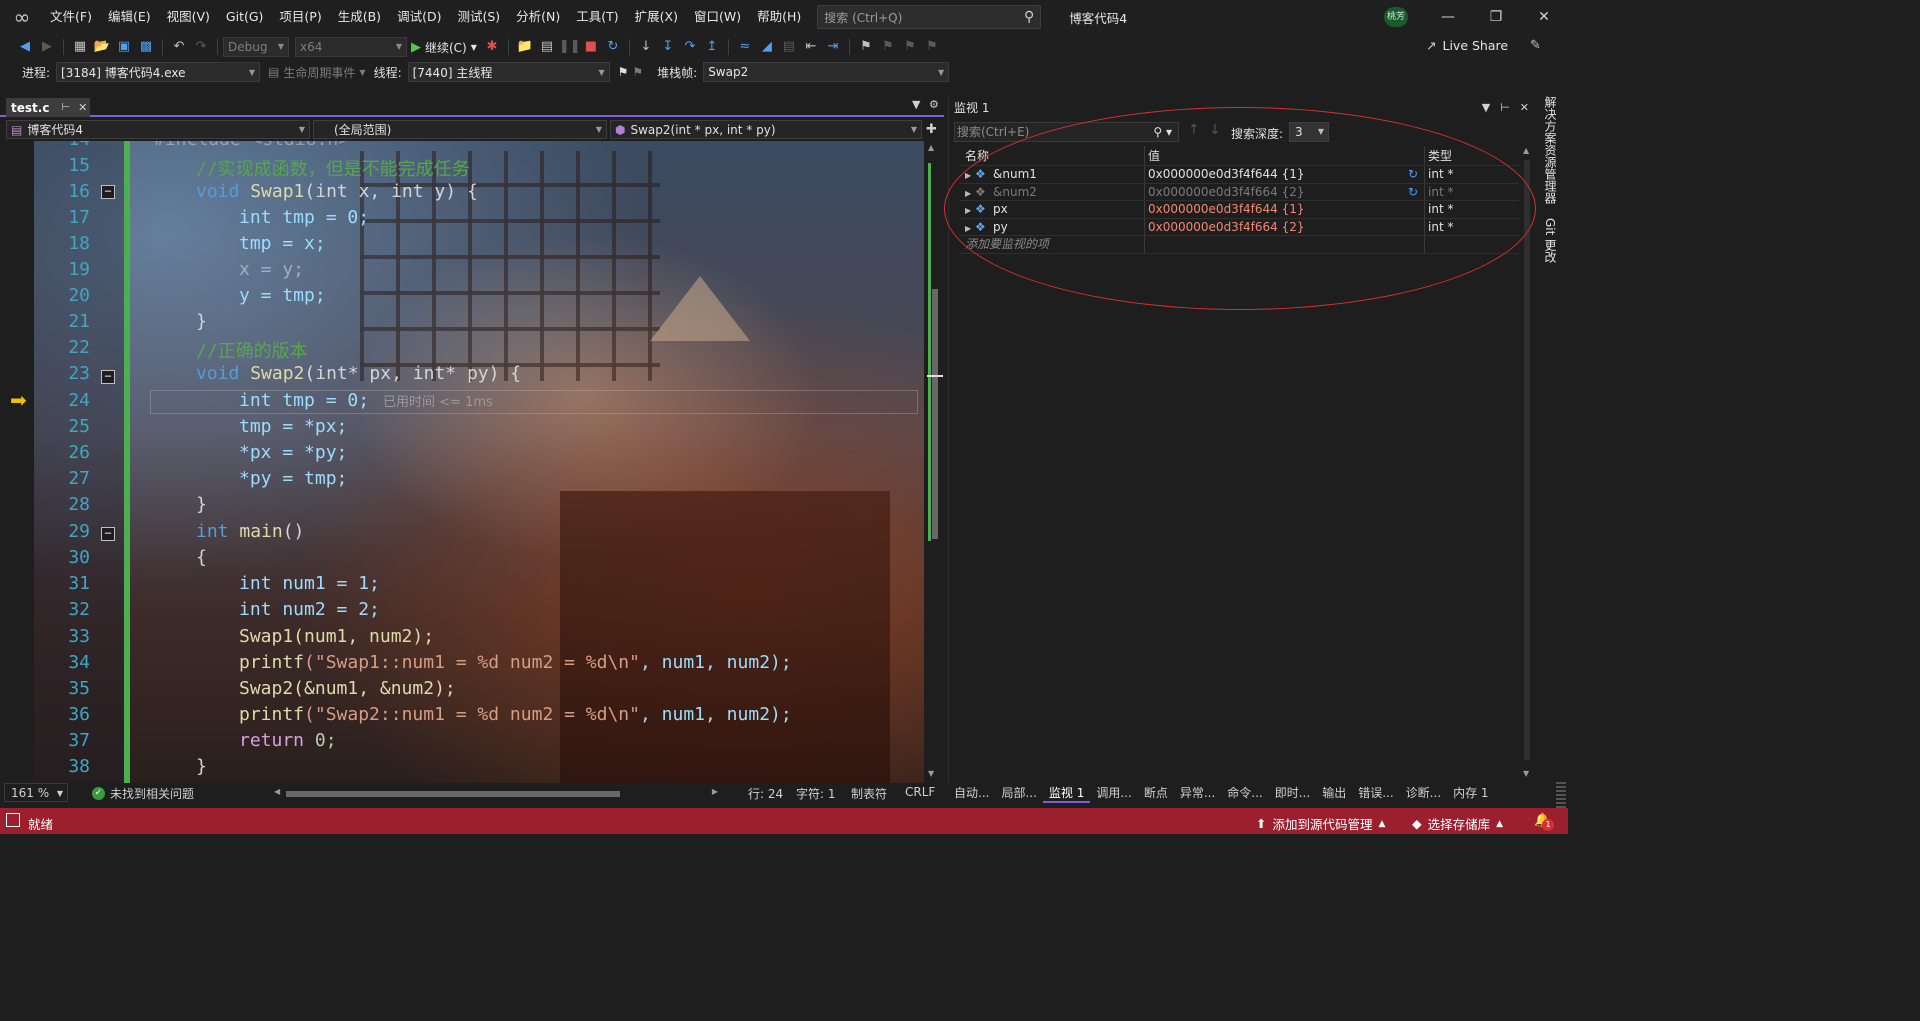 The height and width of the screenshot is (1021, 1920). Describe the element at coordinates (816, 793) in the screenshot. I see `char-indicator: 字符: 1` at that location.